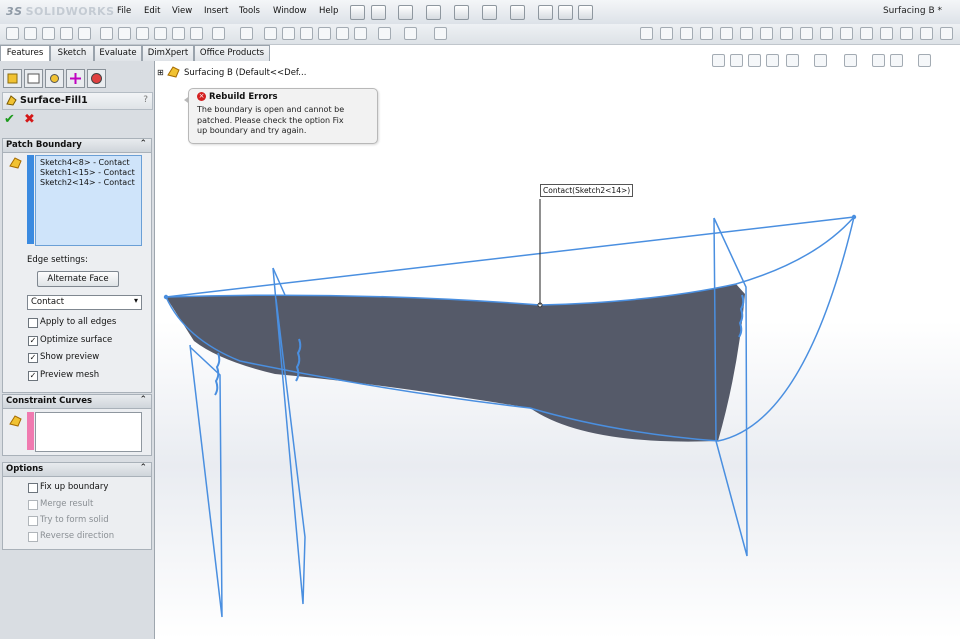 The image size is (960, 639). I want to click on zoom-to-fit-icon, so click(718, 60).